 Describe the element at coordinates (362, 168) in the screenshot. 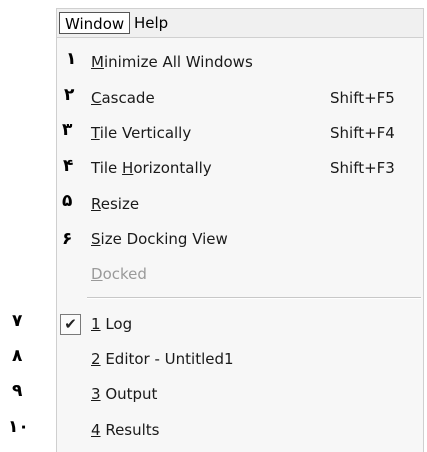

I see `menu-item-shortcut: Shift+F3` at that location.